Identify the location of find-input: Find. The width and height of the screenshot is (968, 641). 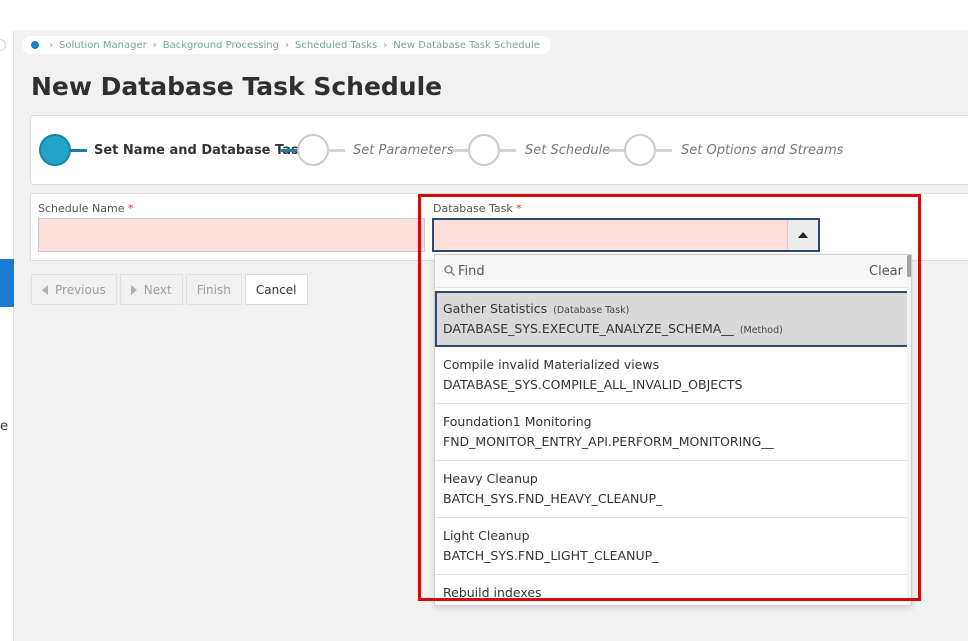
(471, 271).